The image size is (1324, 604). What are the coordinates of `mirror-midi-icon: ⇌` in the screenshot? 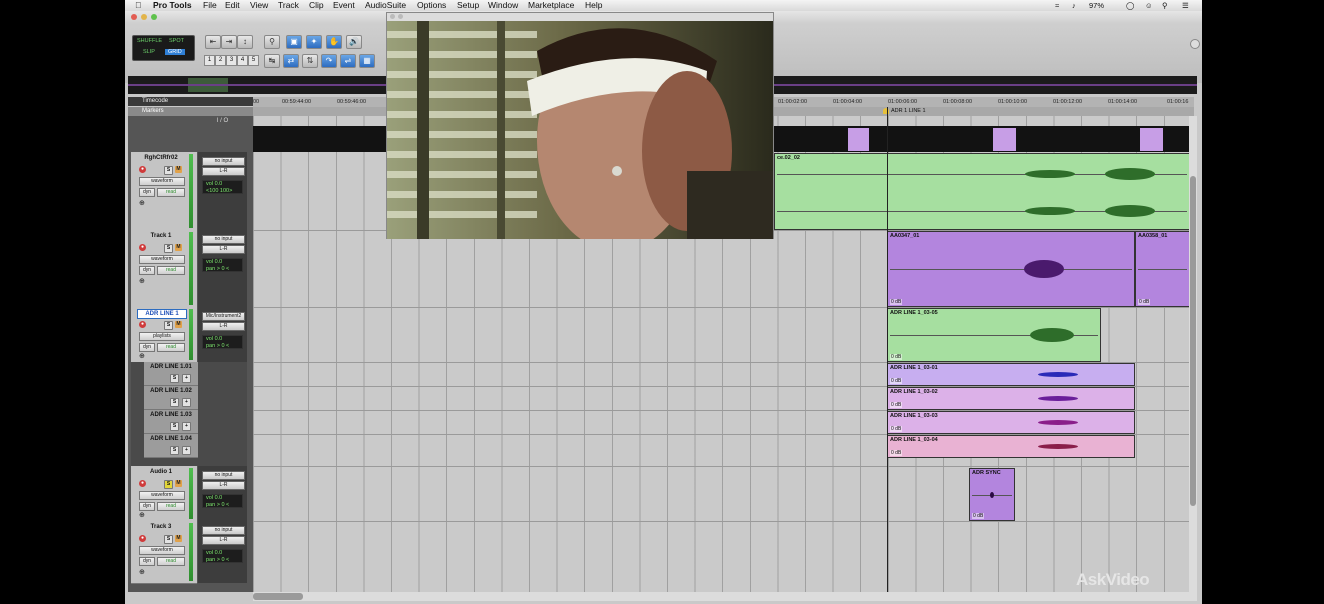 It's located at (348, 61).